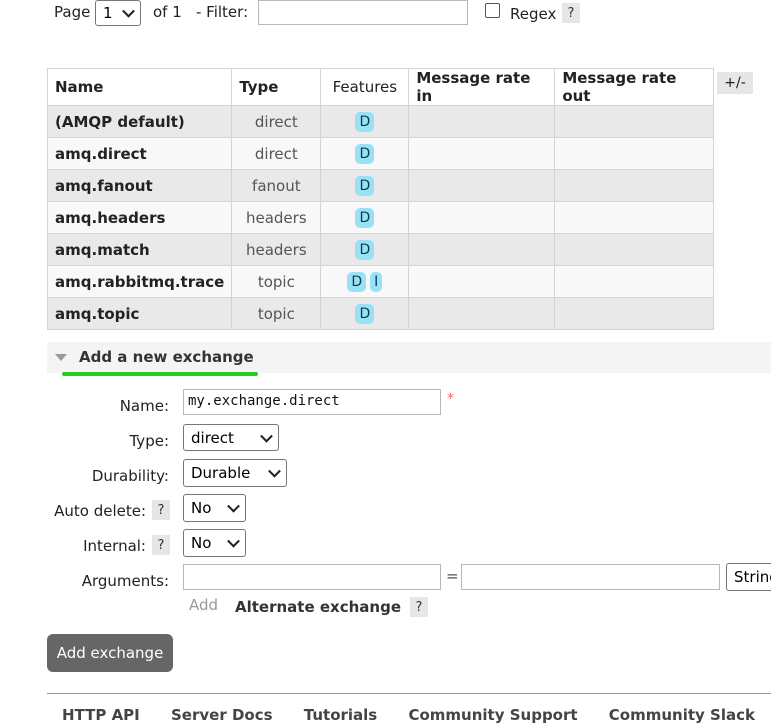 Image resolution: width=771 pixels, height=724 pixels. What do you see at coordinates (203, 605) in the screenshot?
I see `add-argument-link: Add` at bounding box center [203, 605].